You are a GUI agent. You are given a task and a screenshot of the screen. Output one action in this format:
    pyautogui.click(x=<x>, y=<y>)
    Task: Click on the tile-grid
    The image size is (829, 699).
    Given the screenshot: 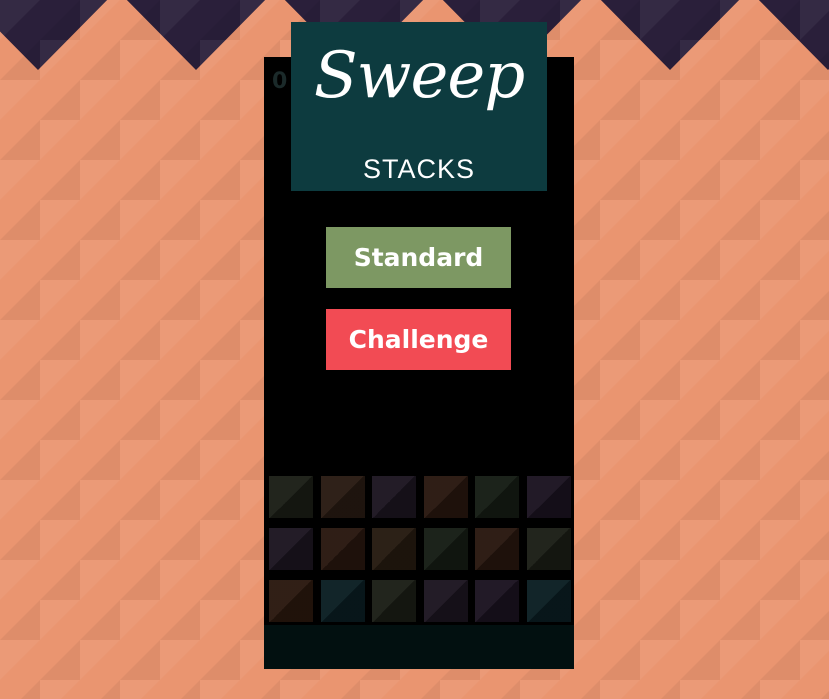 What is the action you would take?
    pyautogui.click(x=420, y=549)
    